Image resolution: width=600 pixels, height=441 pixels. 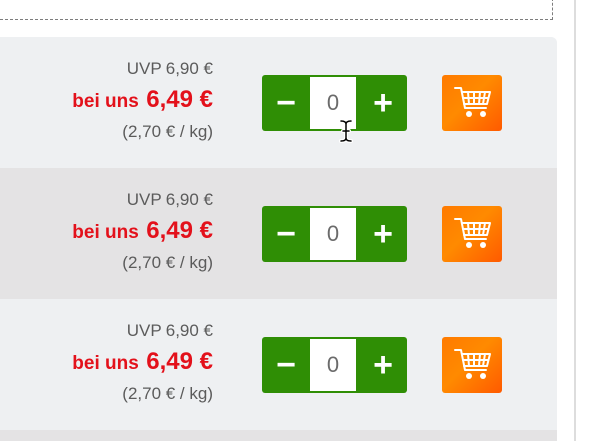 What do you see at coordinates (575, 220) in the screenshot?
I see `page-border` at bounding box center [575, 220].